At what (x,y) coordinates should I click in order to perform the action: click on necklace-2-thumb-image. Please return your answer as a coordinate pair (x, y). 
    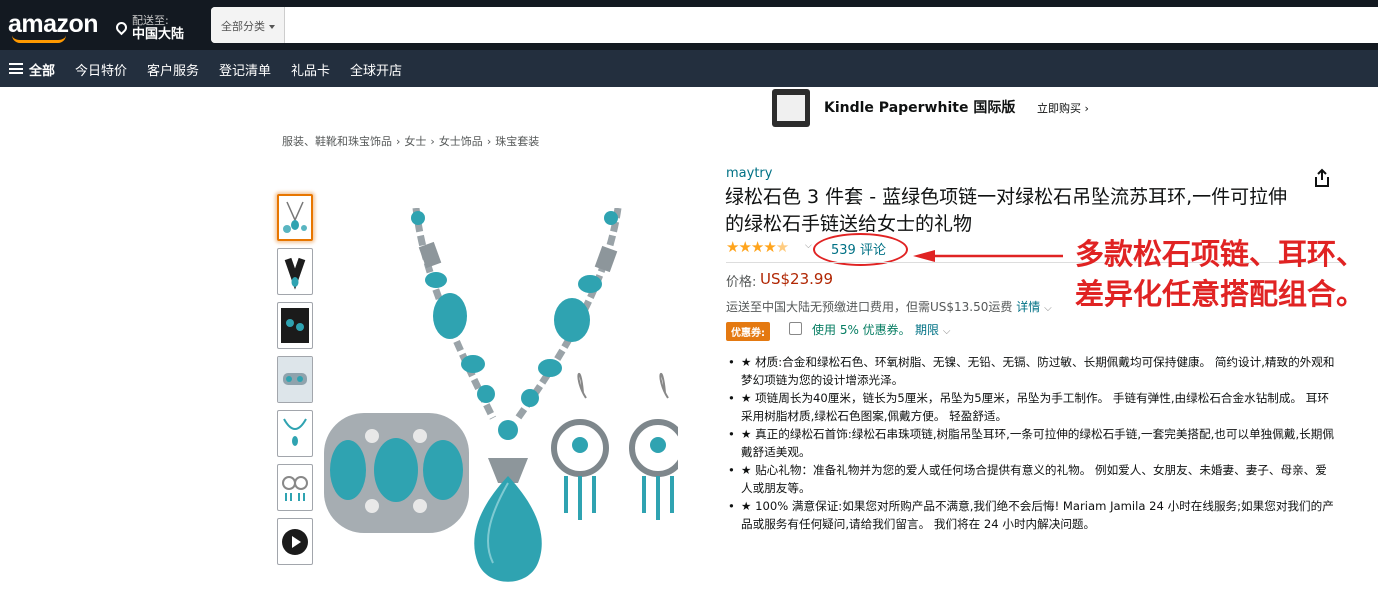
    Looking at the image, I should click on (295, 432).